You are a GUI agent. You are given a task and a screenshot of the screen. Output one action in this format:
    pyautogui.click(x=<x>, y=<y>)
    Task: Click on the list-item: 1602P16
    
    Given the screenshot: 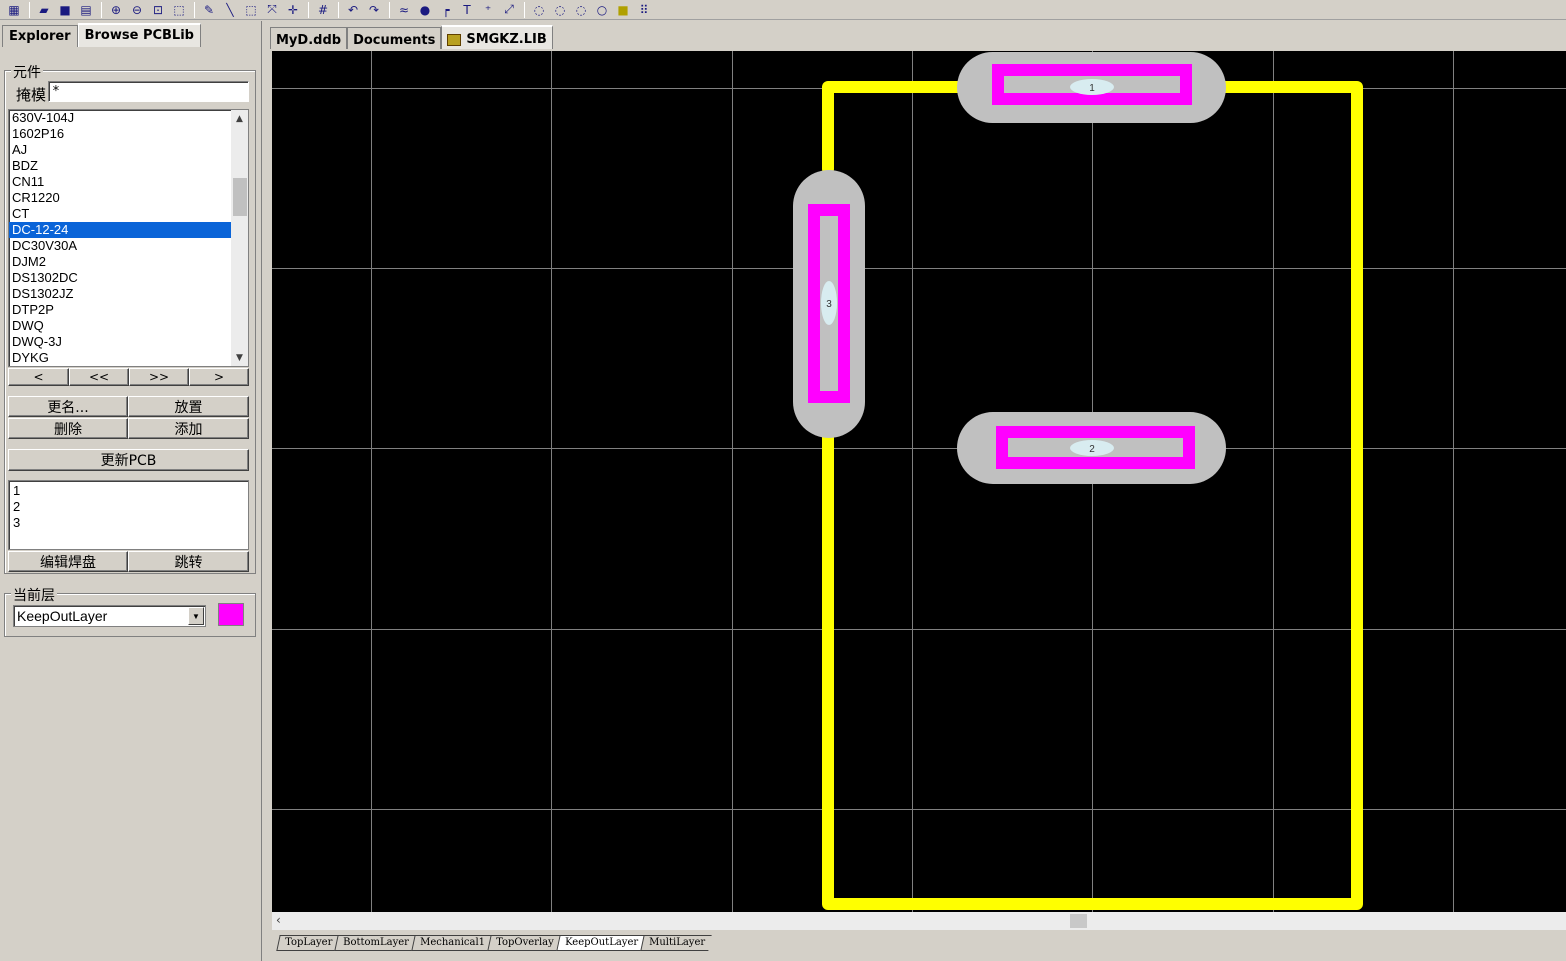 What is the action you would take?
    pyautogui.click(x=120, y=134)
    